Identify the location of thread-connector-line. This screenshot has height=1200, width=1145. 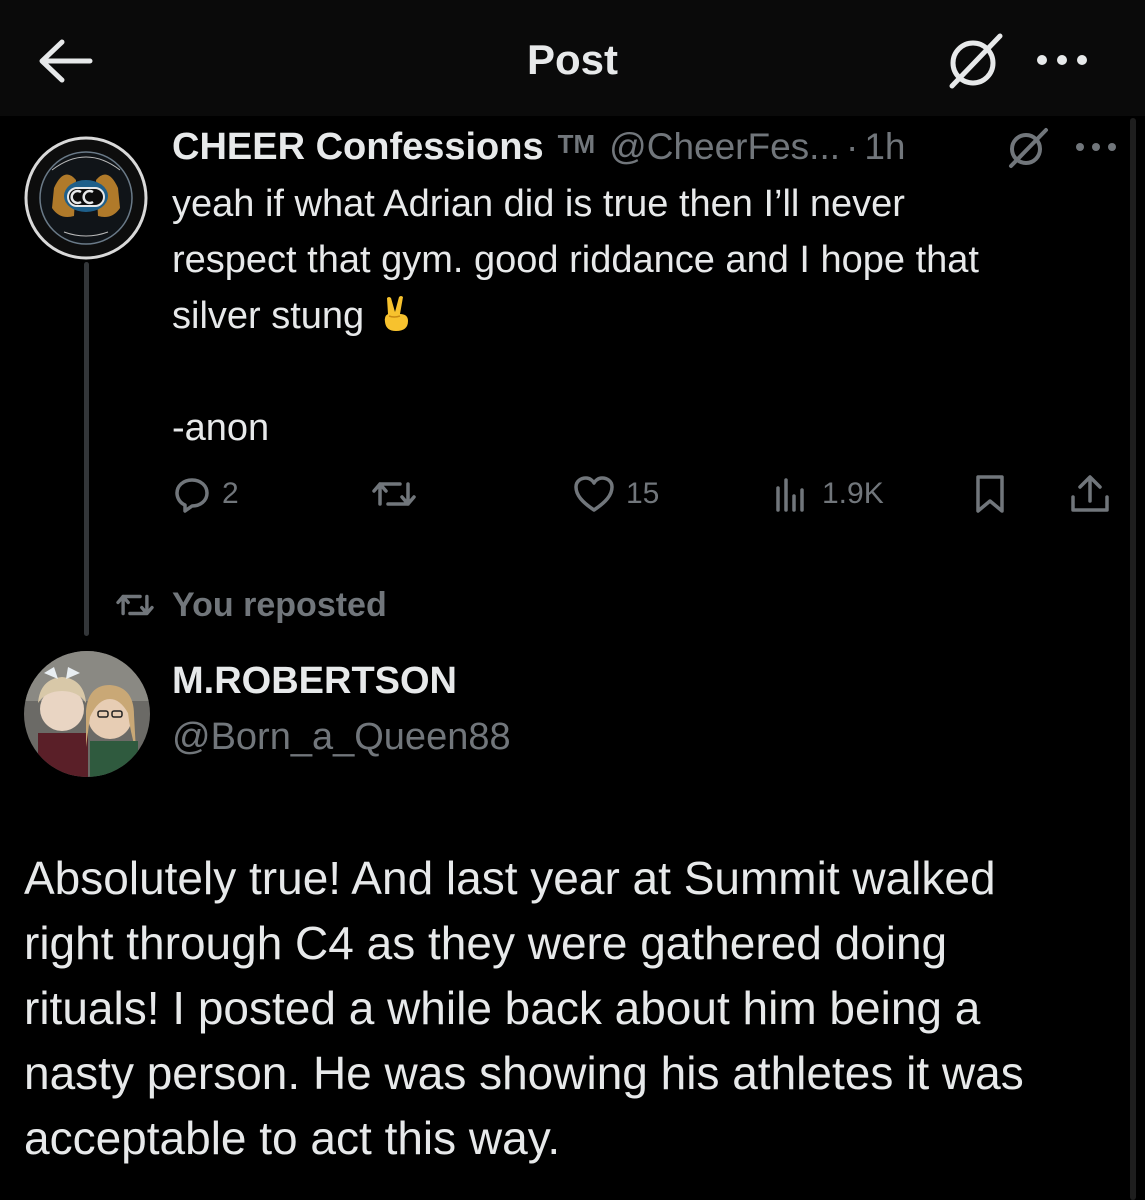
(86, 449).